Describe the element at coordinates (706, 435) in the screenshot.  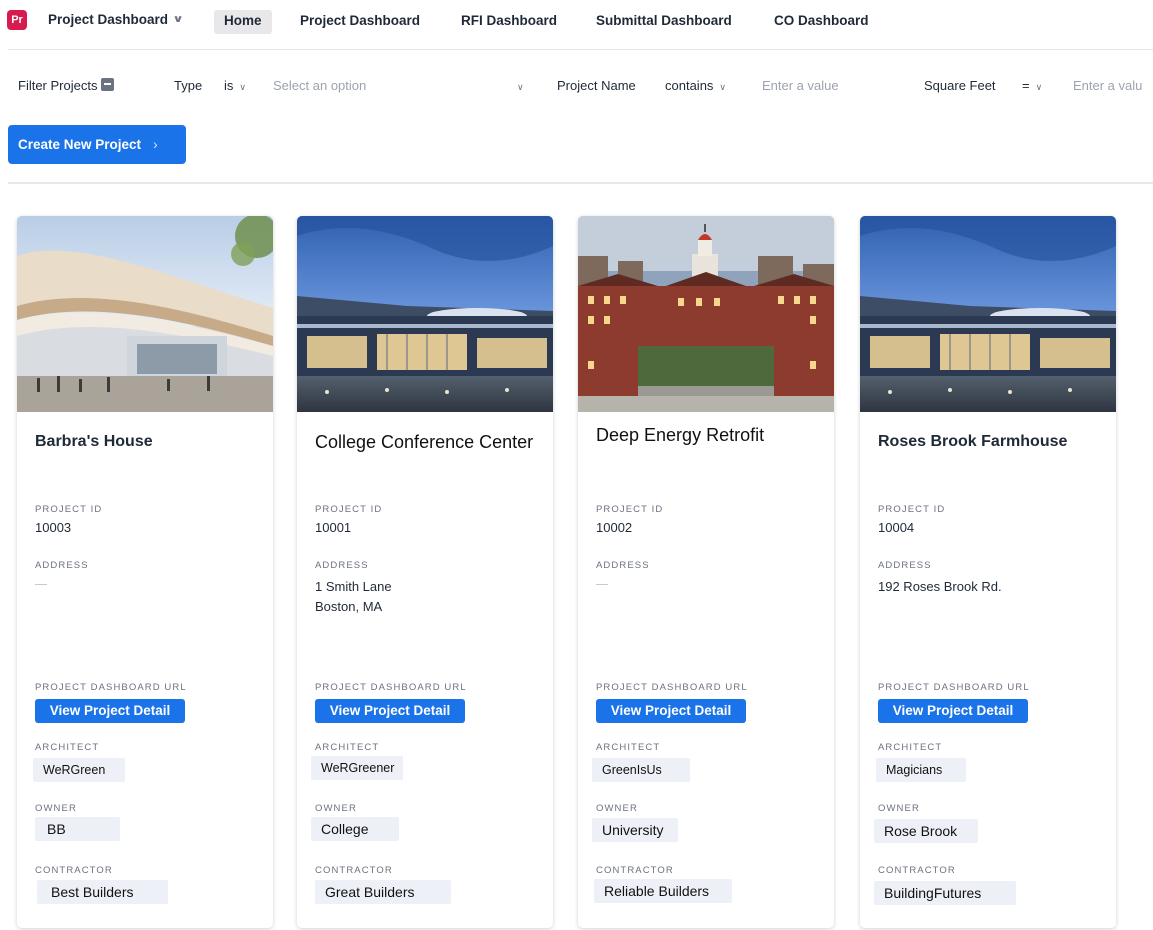
I see `project-title: Deep Energy Retrofit` at that location.